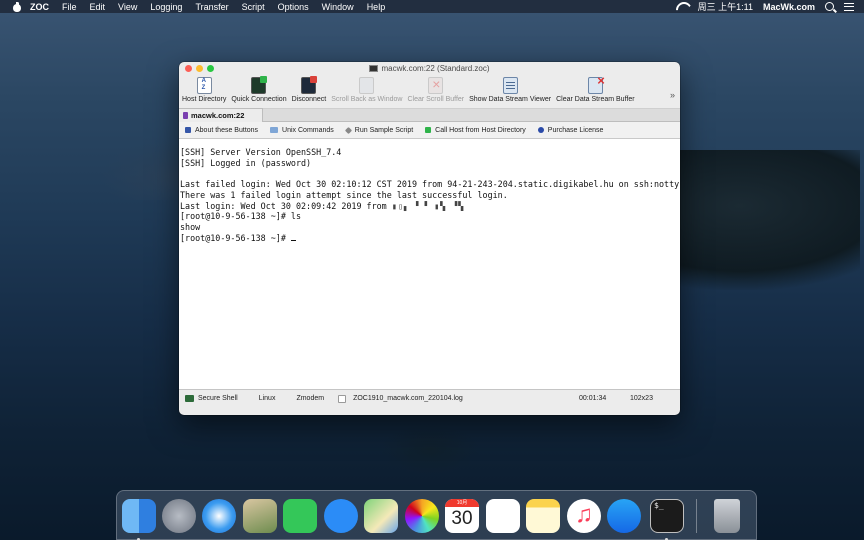 The width and height of the screenshot is (864, 540). I want to click on purchase-license-button: Purchase License, so click(570, 130).